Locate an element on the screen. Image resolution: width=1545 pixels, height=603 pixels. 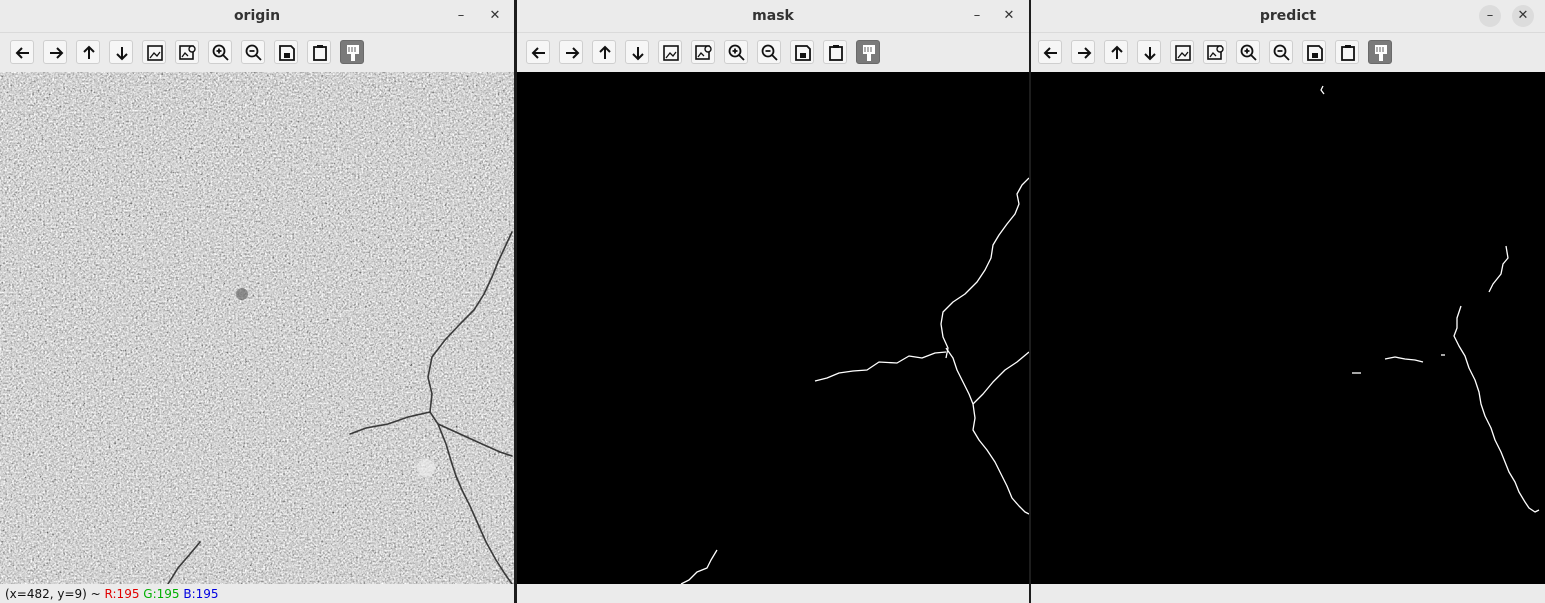
window-title: predict is located at coordinates (1288, 16).